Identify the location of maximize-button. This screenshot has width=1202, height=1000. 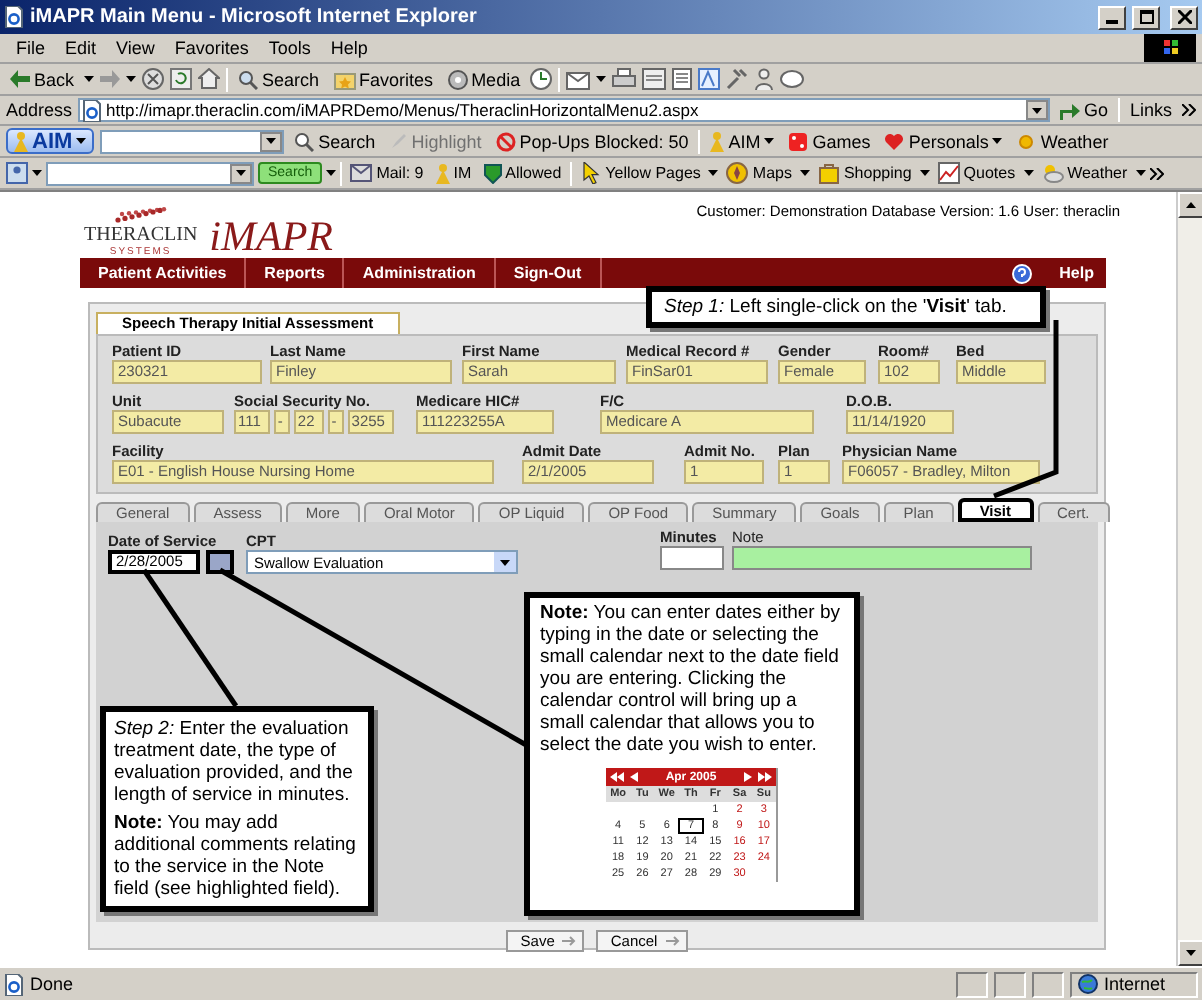
(1146, 17).